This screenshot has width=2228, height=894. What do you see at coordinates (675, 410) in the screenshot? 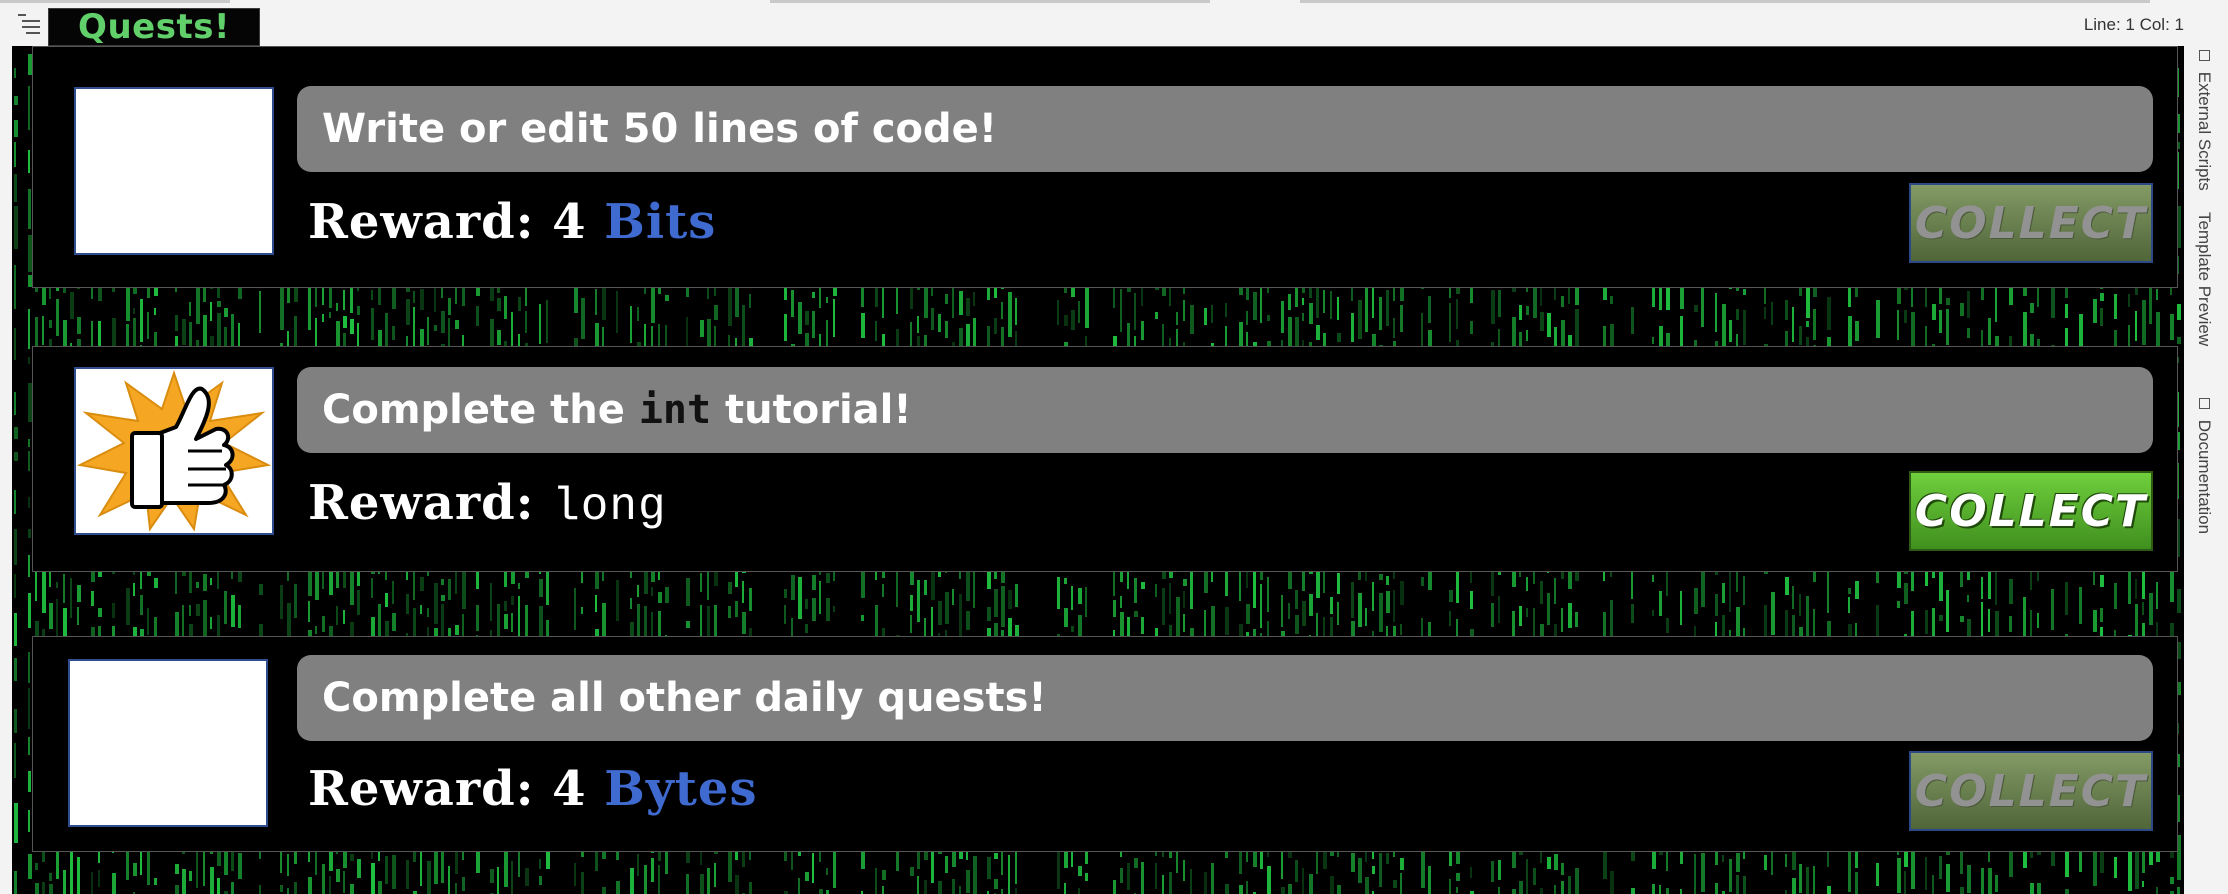
I see `quest-title-code: int` at bounding box center [675, 410].